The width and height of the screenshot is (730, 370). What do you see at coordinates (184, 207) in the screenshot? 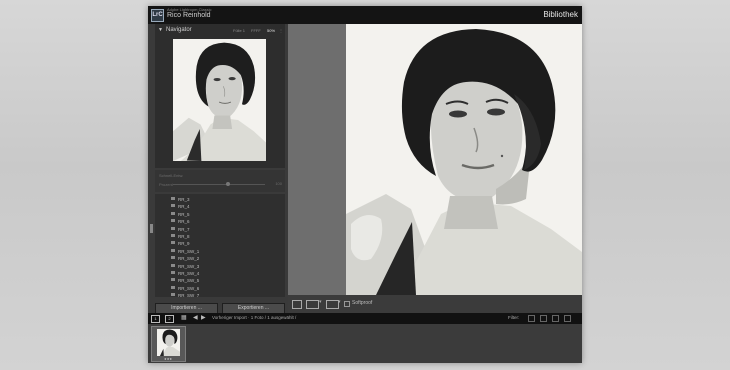
I see `folder-label: RR_4` at bounding box center [184, 207].